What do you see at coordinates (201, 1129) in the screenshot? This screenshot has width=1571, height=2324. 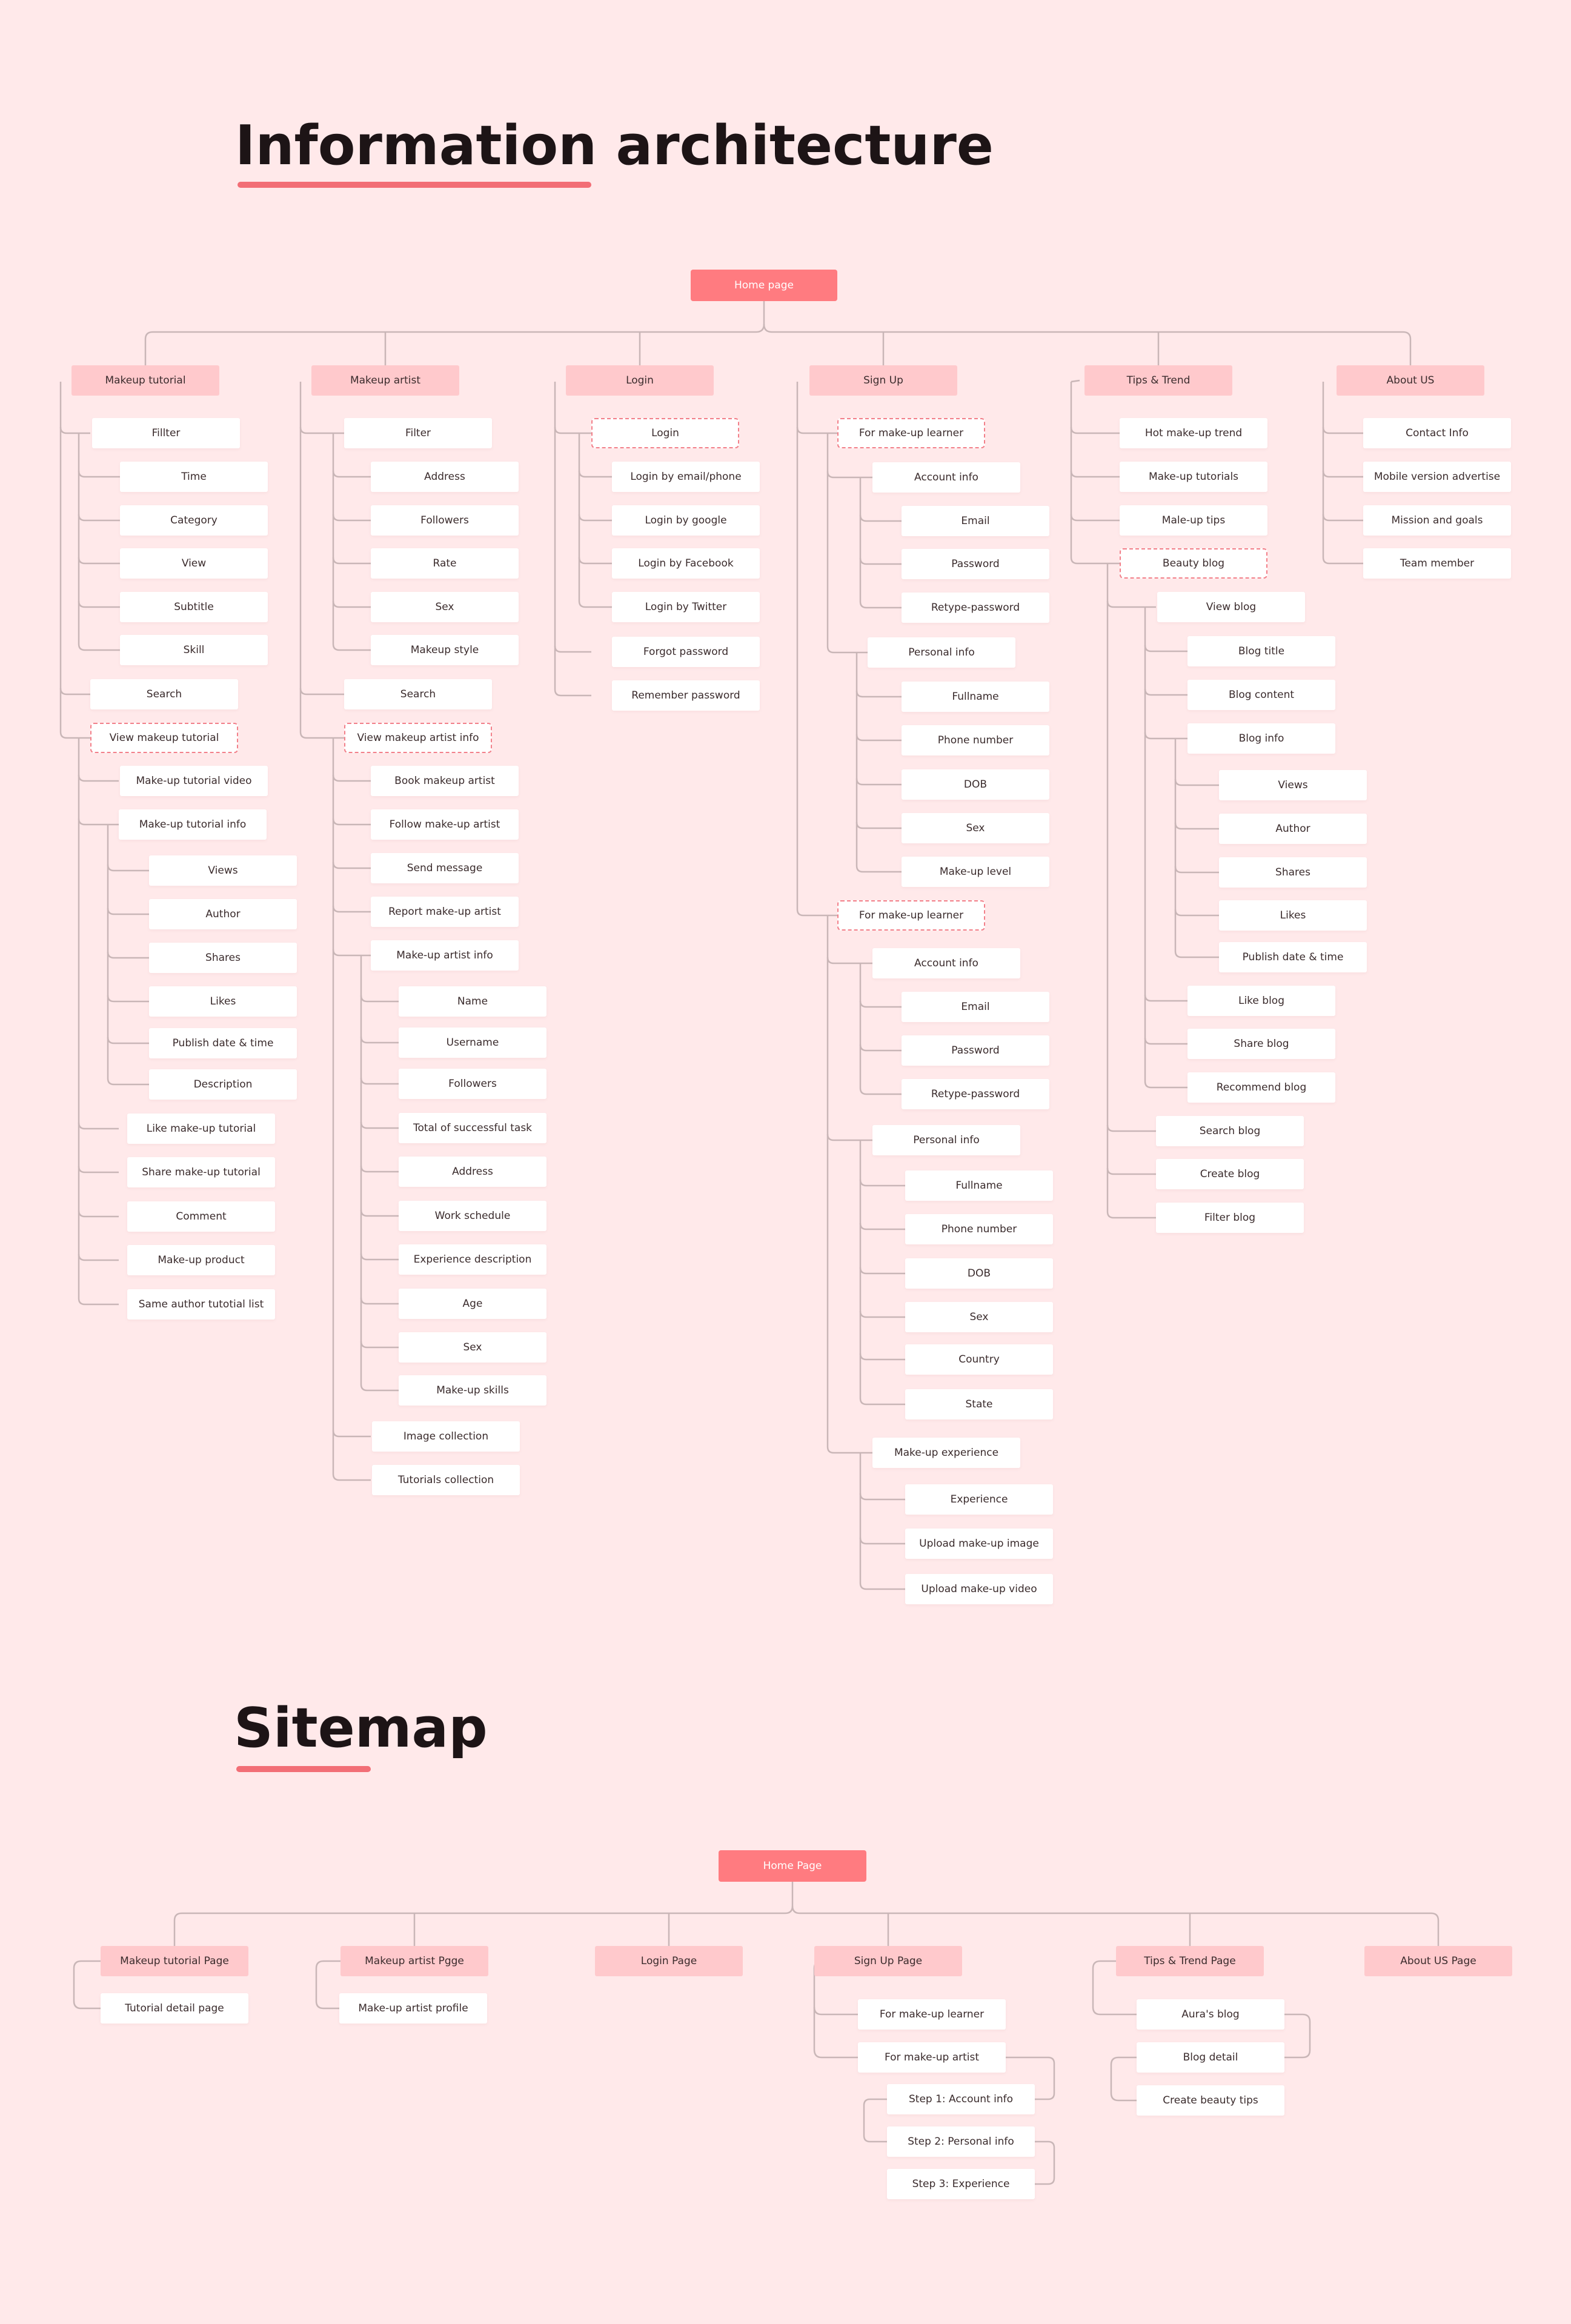 I see `node-like-make-up-tutorial: Like make-up tutorial` at bounding box center [201, 1129].